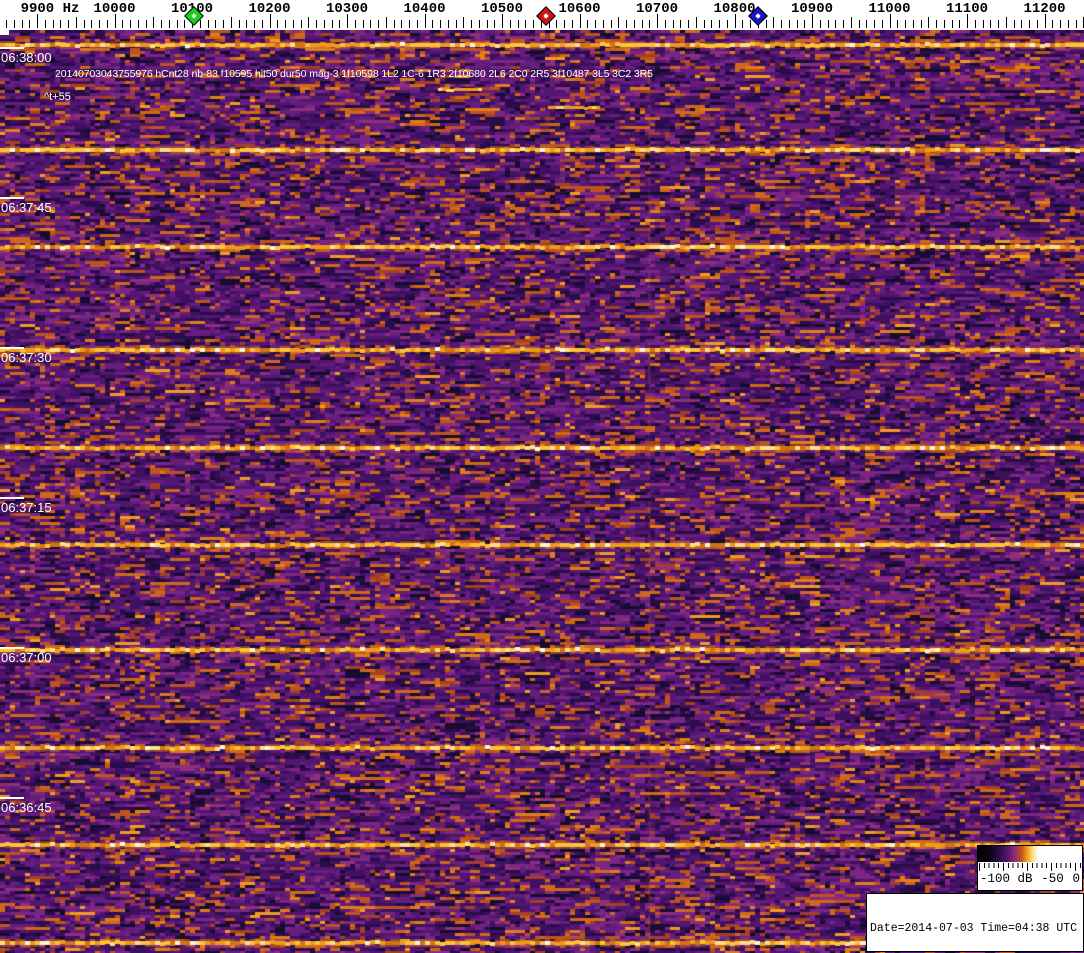  Describe the element at coordinates (758, 16) in the screenshot. I see `marker-blue-diamond-center` at that location.